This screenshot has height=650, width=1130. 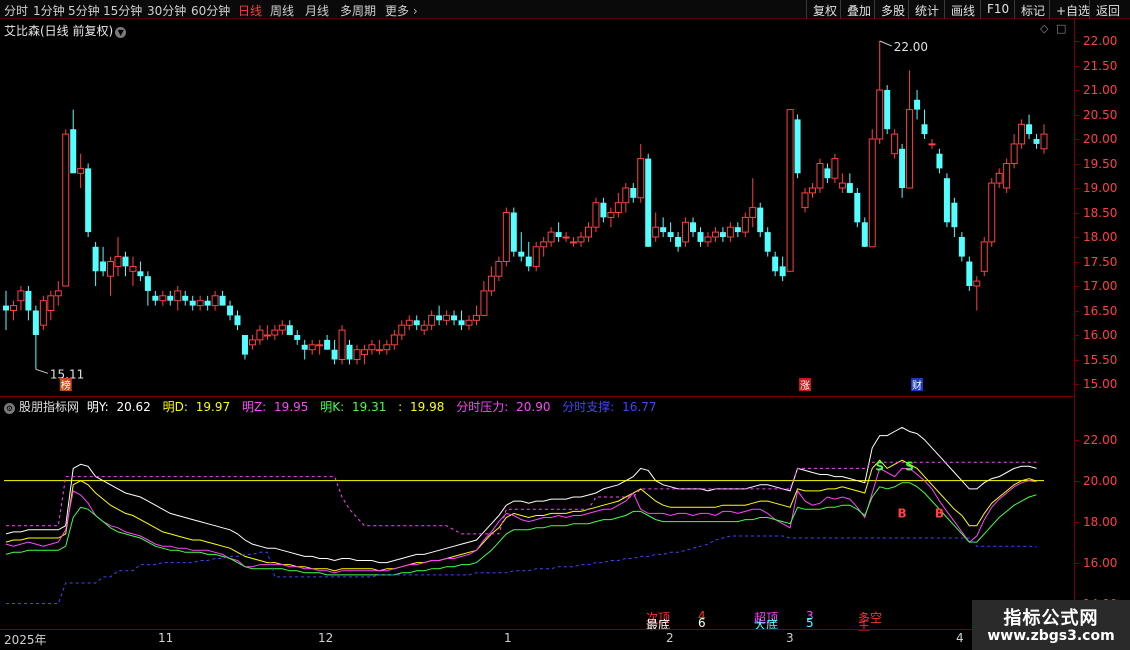 I want to click on indicator-axis-label: 20.00, so click(x=1100, y=480).